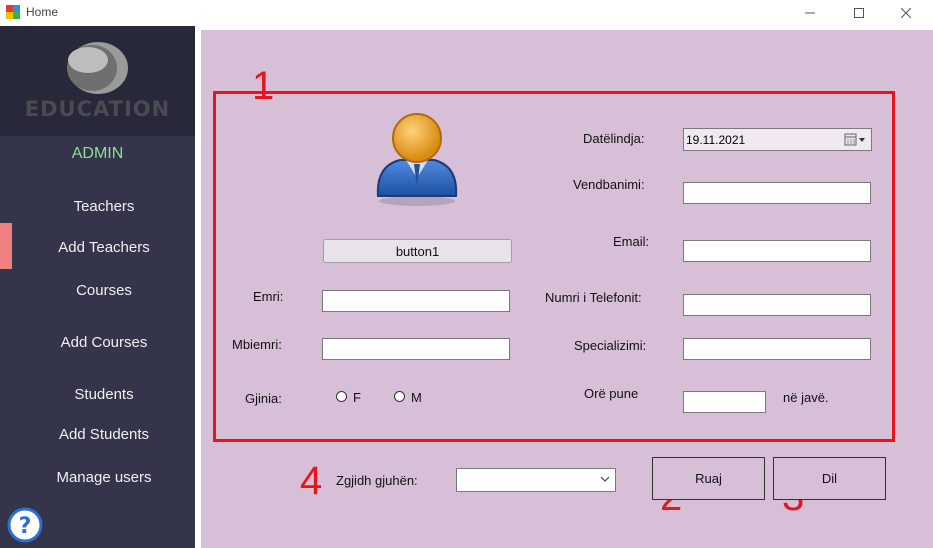 The image size is (933, 548). Describe the element at coordinates (416, 349) in the screenshot. I see `last-name-field` at that location.